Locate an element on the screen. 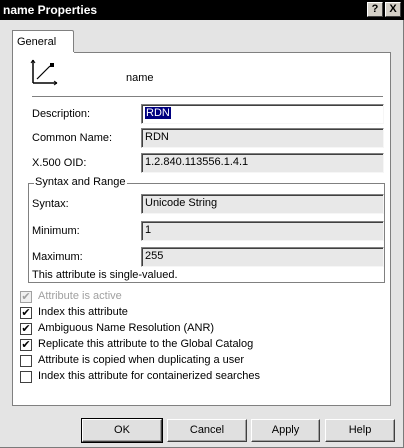 The image size is (404, 448). common-name-label: Common Name: is located at coordinates (72, 138).